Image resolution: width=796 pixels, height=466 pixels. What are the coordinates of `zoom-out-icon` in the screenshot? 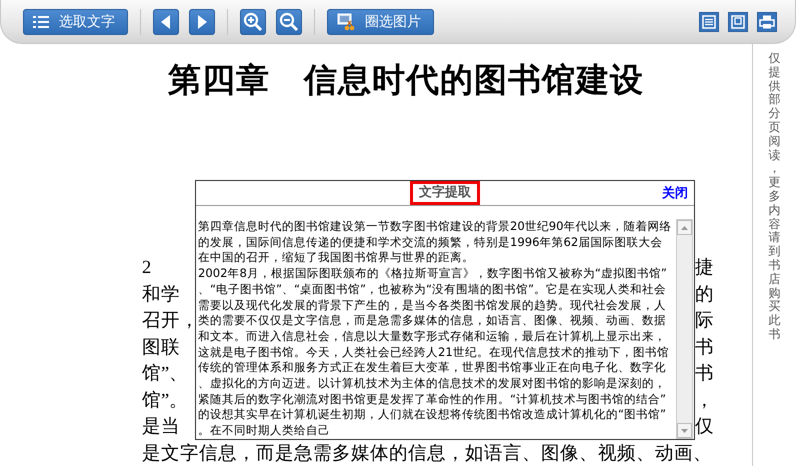 It's located at (289, 22).